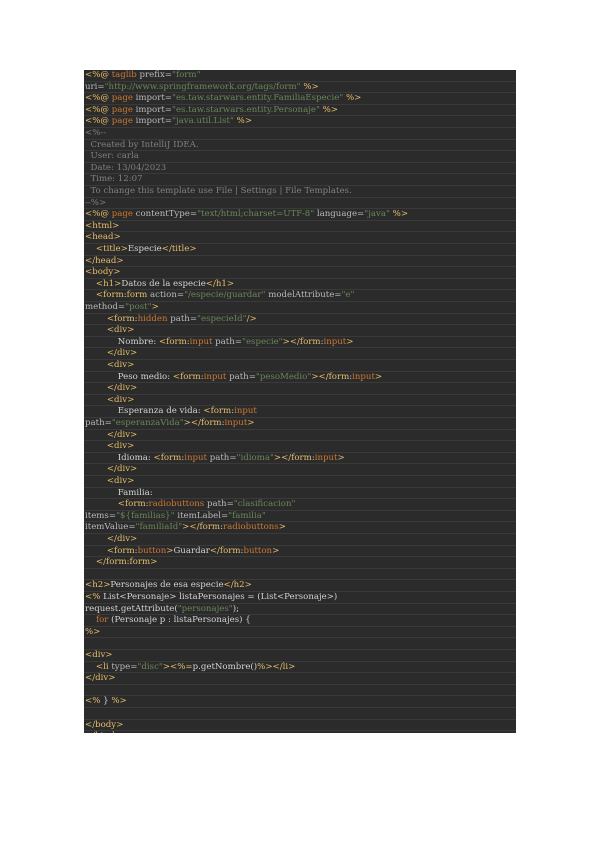 The height and width of the screenshot is (848, 599). I want to click on code-token: radiobuttons, so click(251, 527).